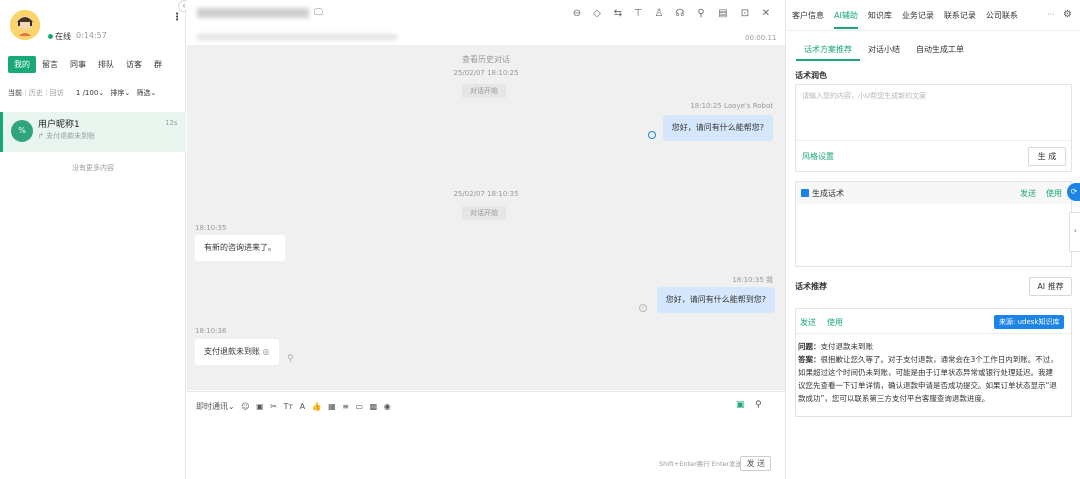 The width and height of the screenshot is (1080, 479). Describe the element at coordinates (846, 19) in the screenshot. I see `tab-ai-assist: AI辅助` at that location.